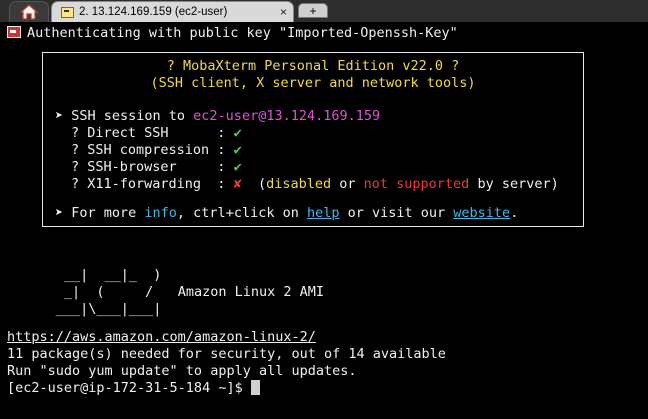 This screenshot has height=419, width=648. What do you see at coordinates (124, 116) in the screenshot?
I see `session-prefix: ➤ SSH session to` at bounding box center [124, 116].